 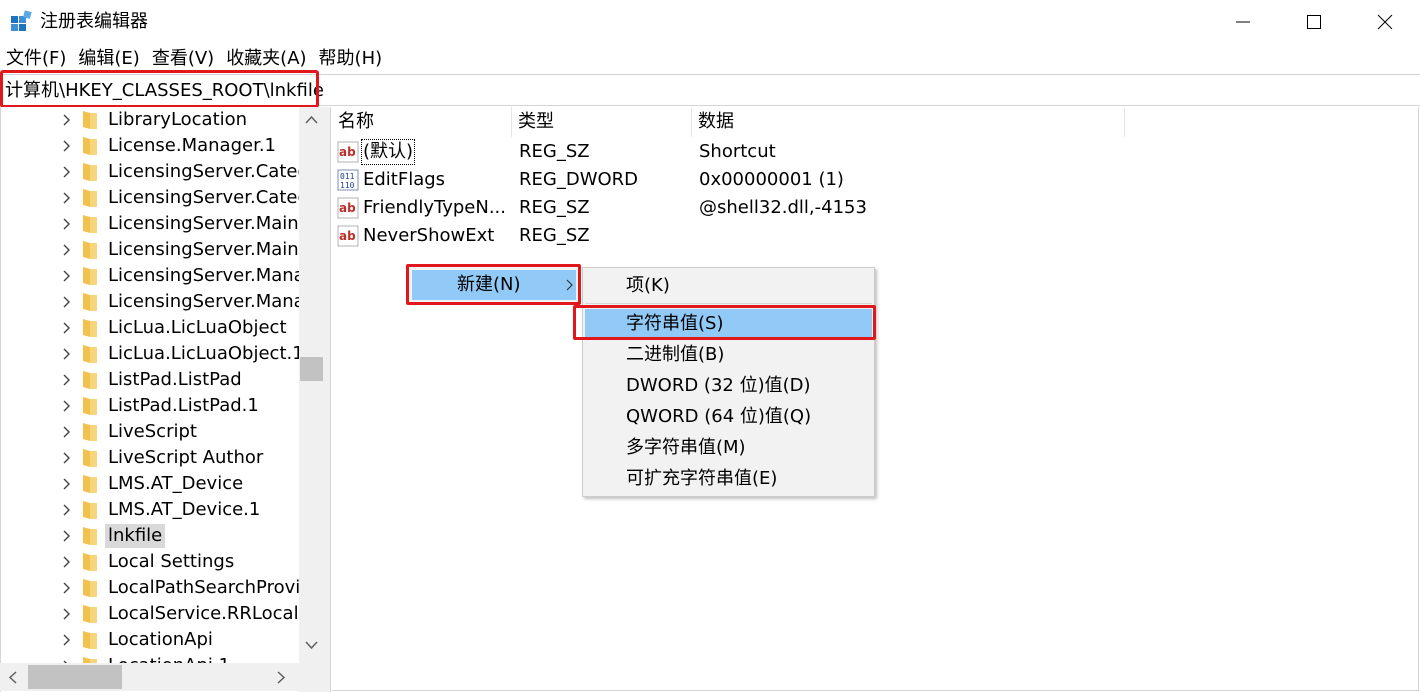 What do you see at coordinates (347, 236) in the screenshot?
I see `svg-text: ab` at bounding box center [347, 236].